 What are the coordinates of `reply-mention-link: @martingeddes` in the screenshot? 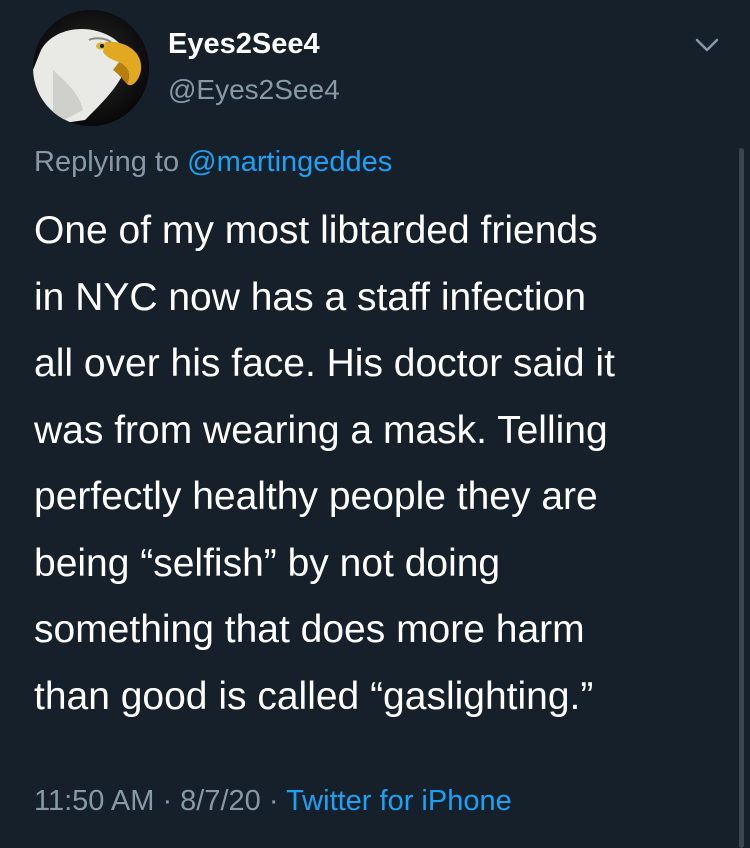 It's located at (289, 162).